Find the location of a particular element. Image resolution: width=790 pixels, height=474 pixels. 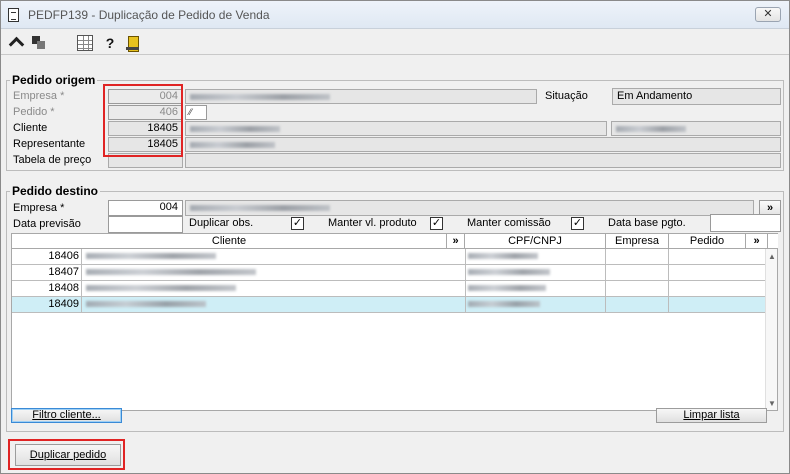

tabela-preco-name-field is located at coordinates (483, 160).